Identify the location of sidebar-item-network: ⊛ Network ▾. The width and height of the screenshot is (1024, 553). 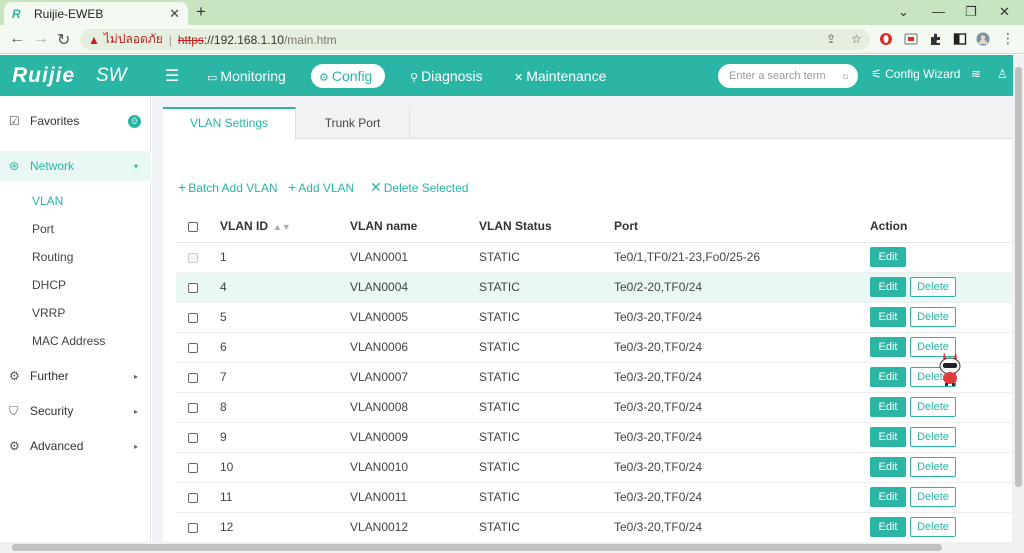
(75, 166).